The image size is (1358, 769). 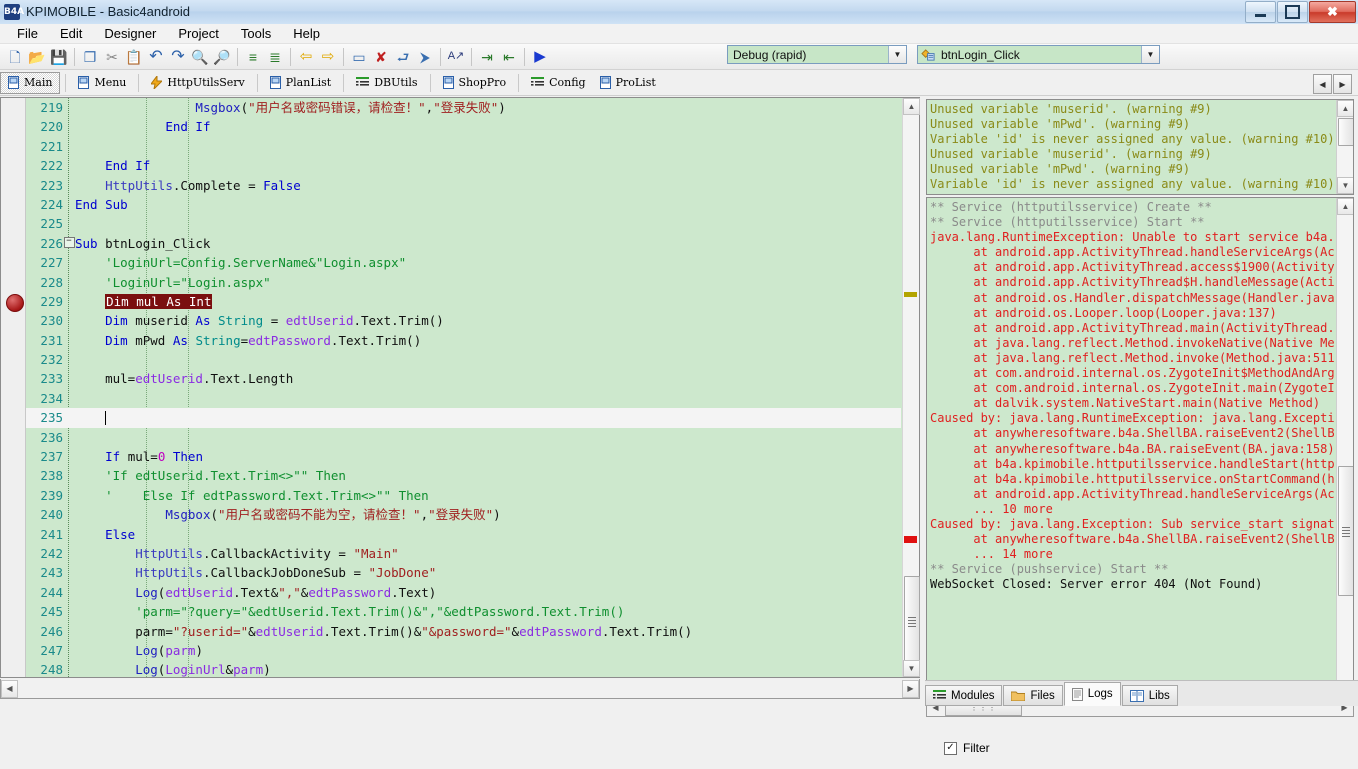 What do you see at coordinates (463, 514) in the screenshot?
I see `code-line: 240 Msgbox("用户名或密码不能为空，请检查！","登录失败")` at bounding box center [463, 514].